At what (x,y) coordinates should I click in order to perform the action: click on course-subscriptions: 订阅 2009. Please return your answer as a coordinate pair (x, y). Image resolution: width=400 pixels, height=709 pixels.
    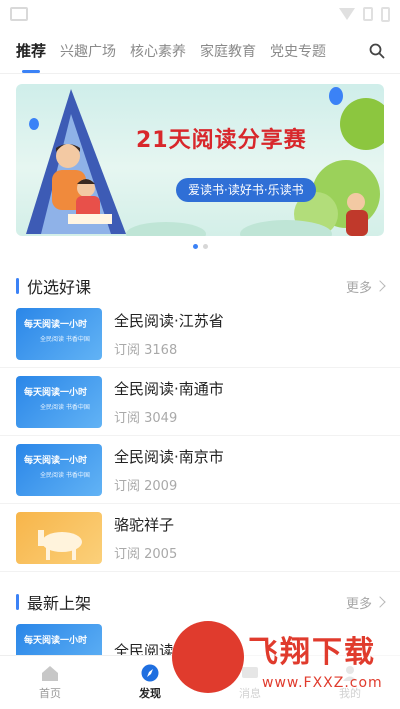
    Looking at the image, I should click on (146, 486).